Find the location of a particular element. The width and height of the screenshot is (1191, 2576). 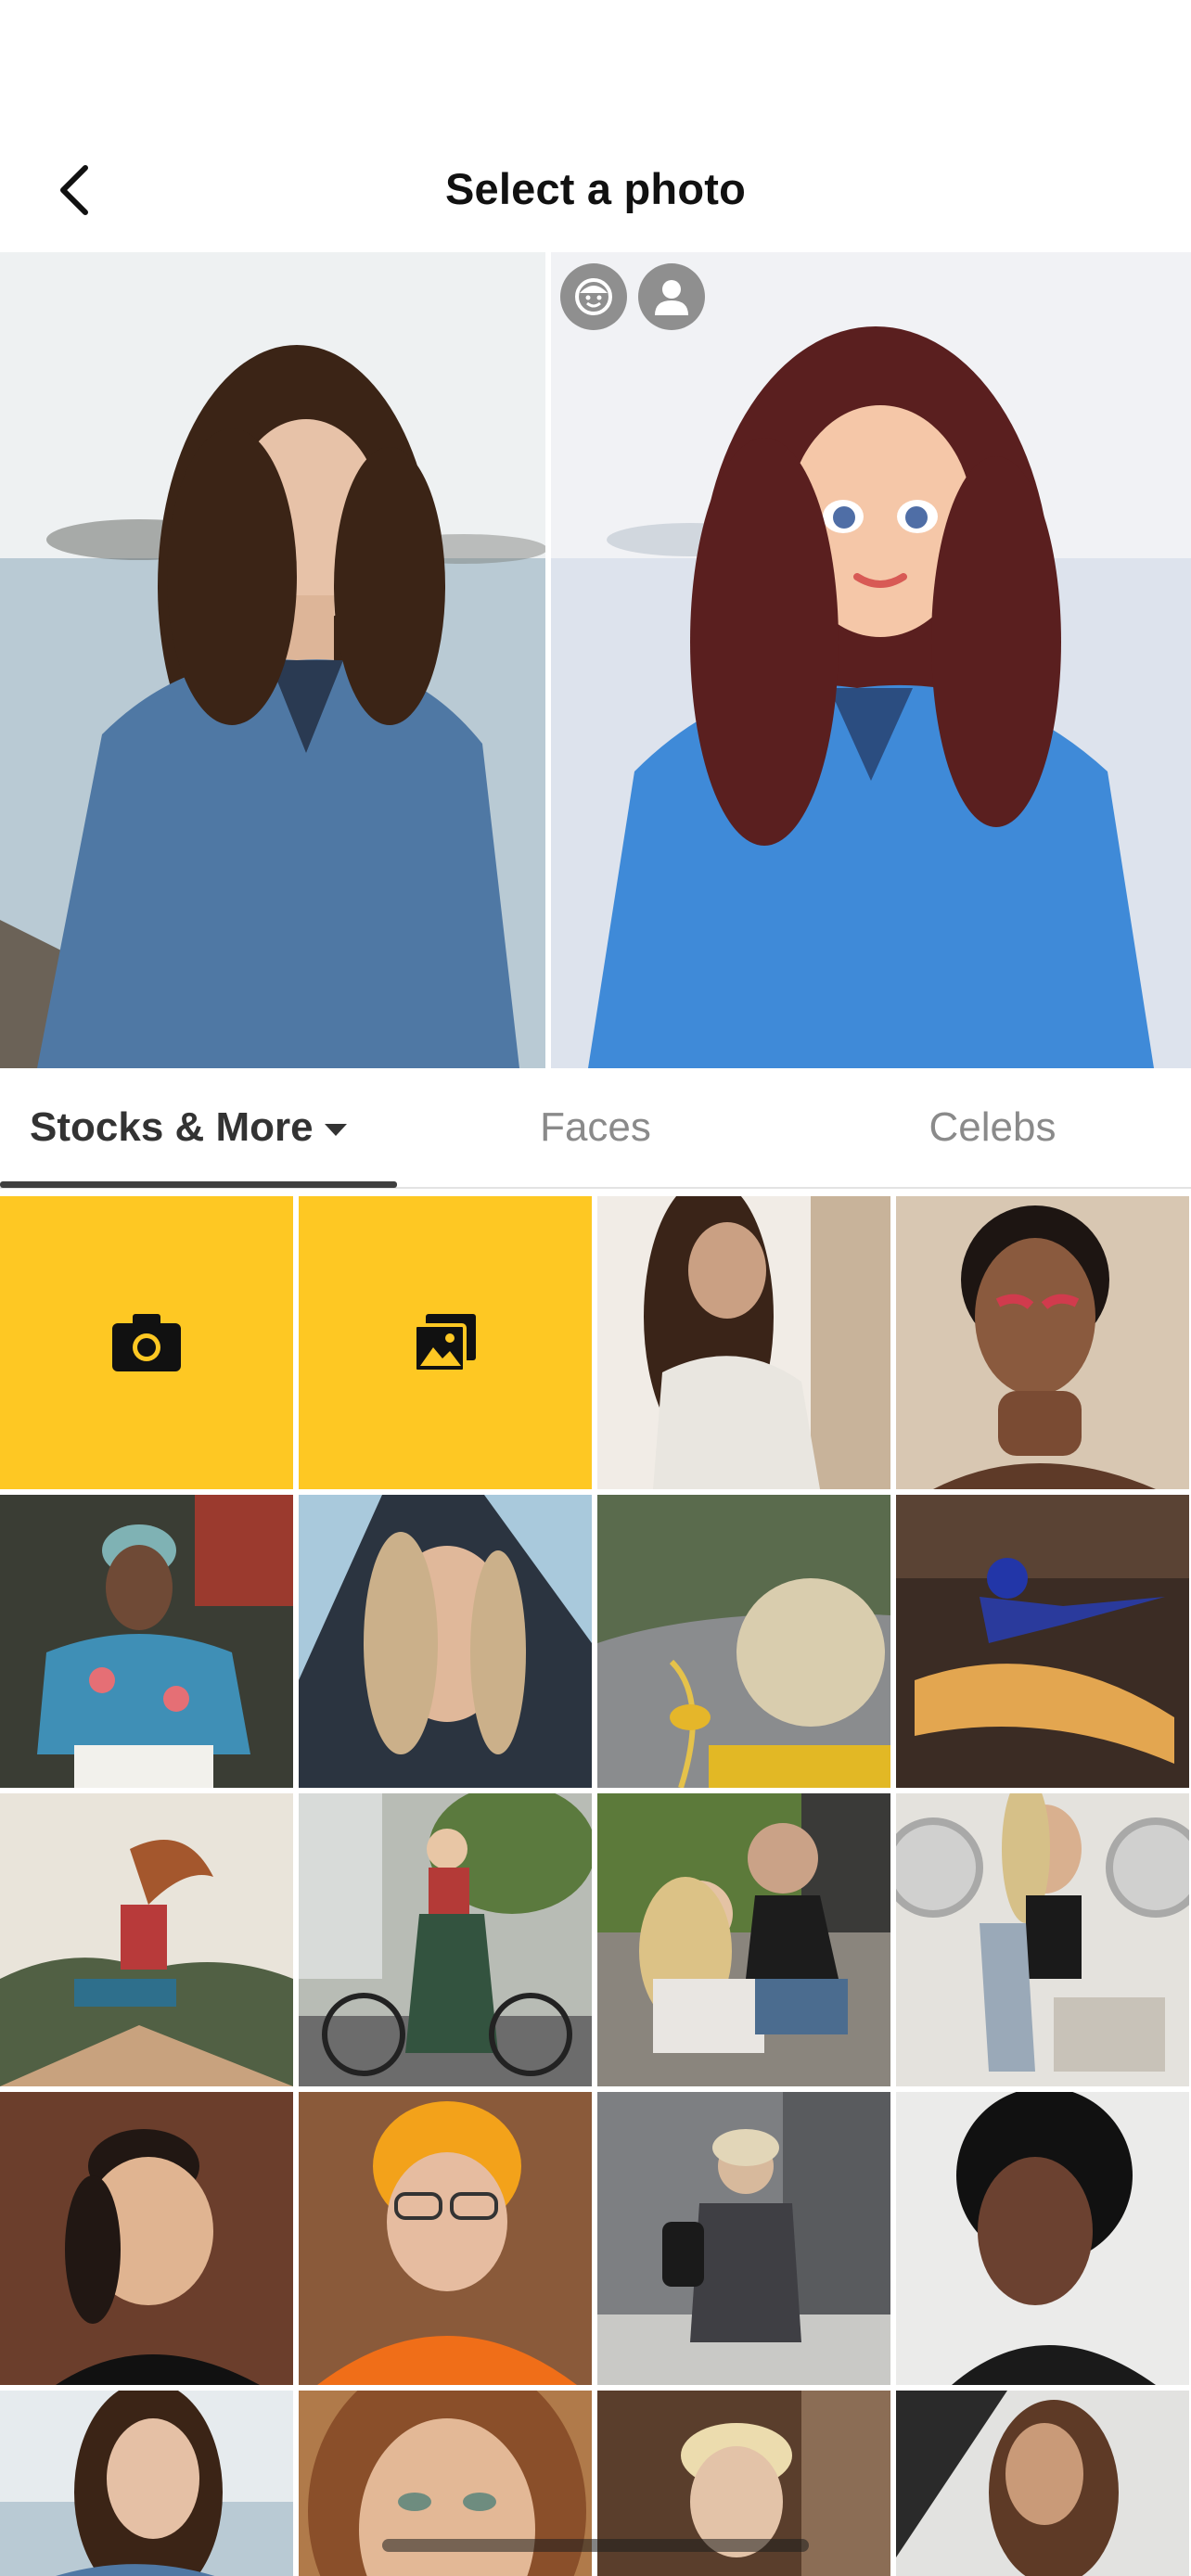

person-glyph-icon is located at coordinates (671, 297).